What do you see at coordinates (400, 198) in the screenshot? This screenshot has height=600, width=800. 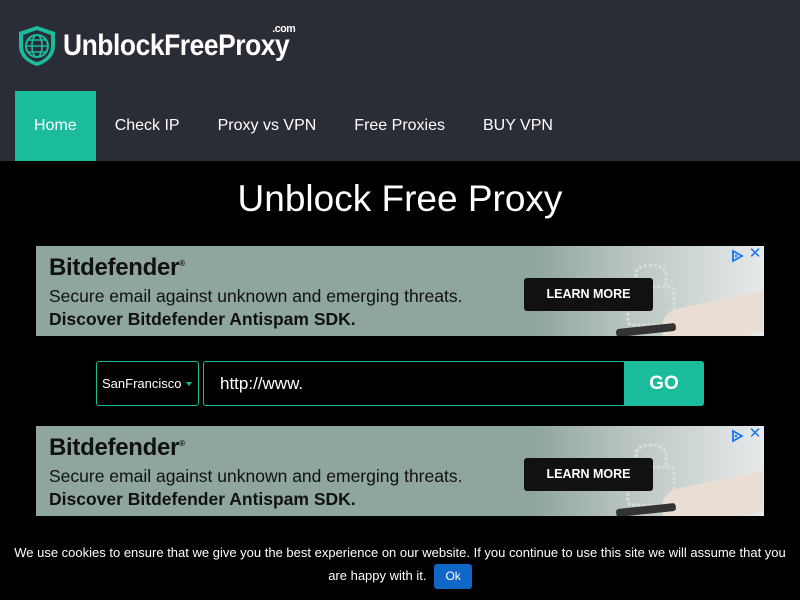 I see `page-title: Unblock Free Proxy` at bounding box center [400, 198].